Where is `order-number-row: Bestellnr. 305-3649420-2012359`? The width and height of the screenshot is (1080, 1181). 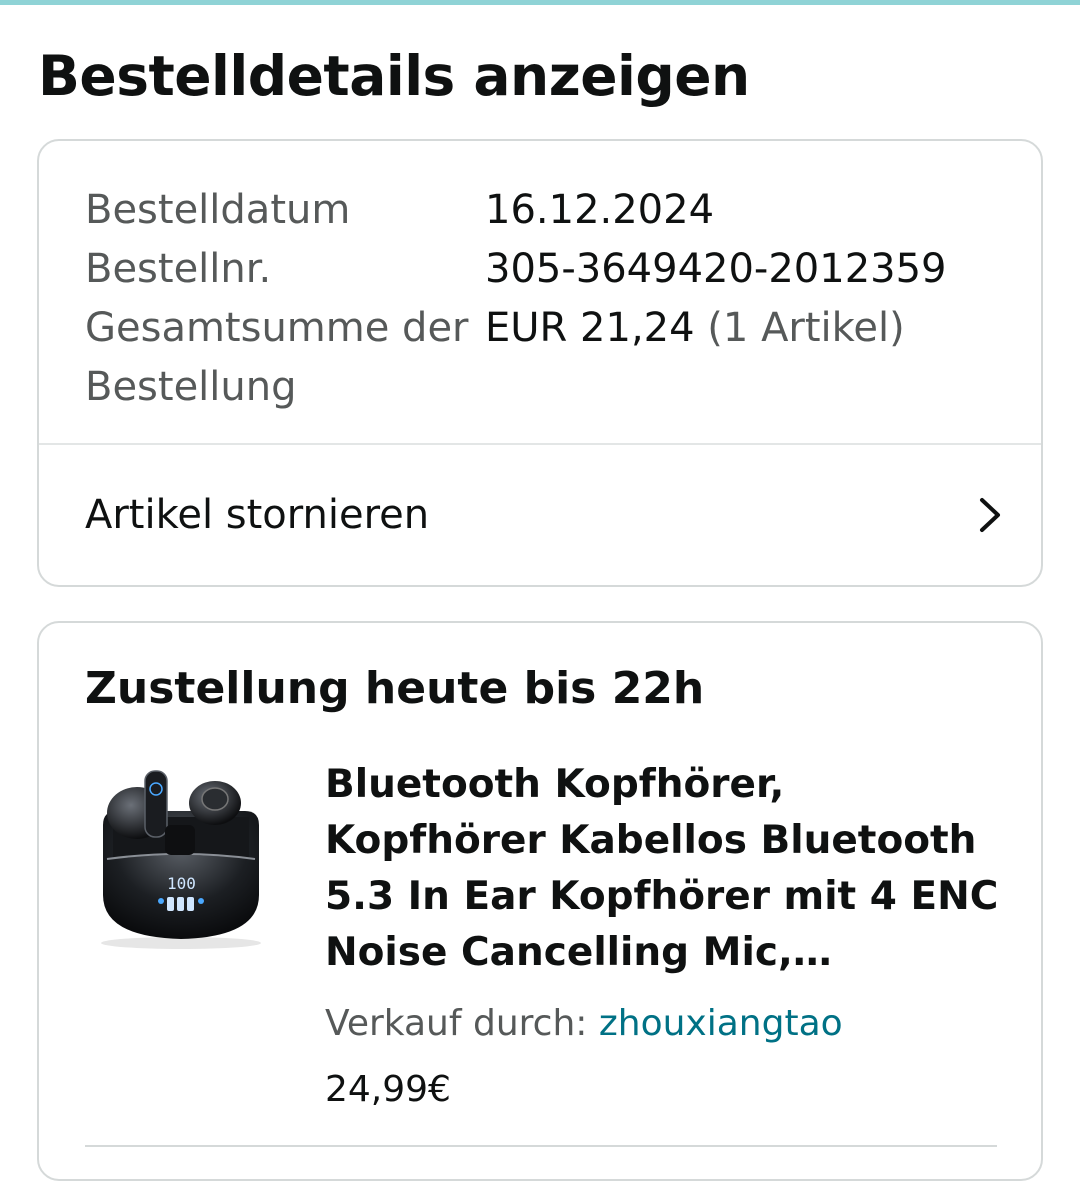
order-number-row: Bestellnr. 305-3649420-2012359 is located at coordinates (516, 269).